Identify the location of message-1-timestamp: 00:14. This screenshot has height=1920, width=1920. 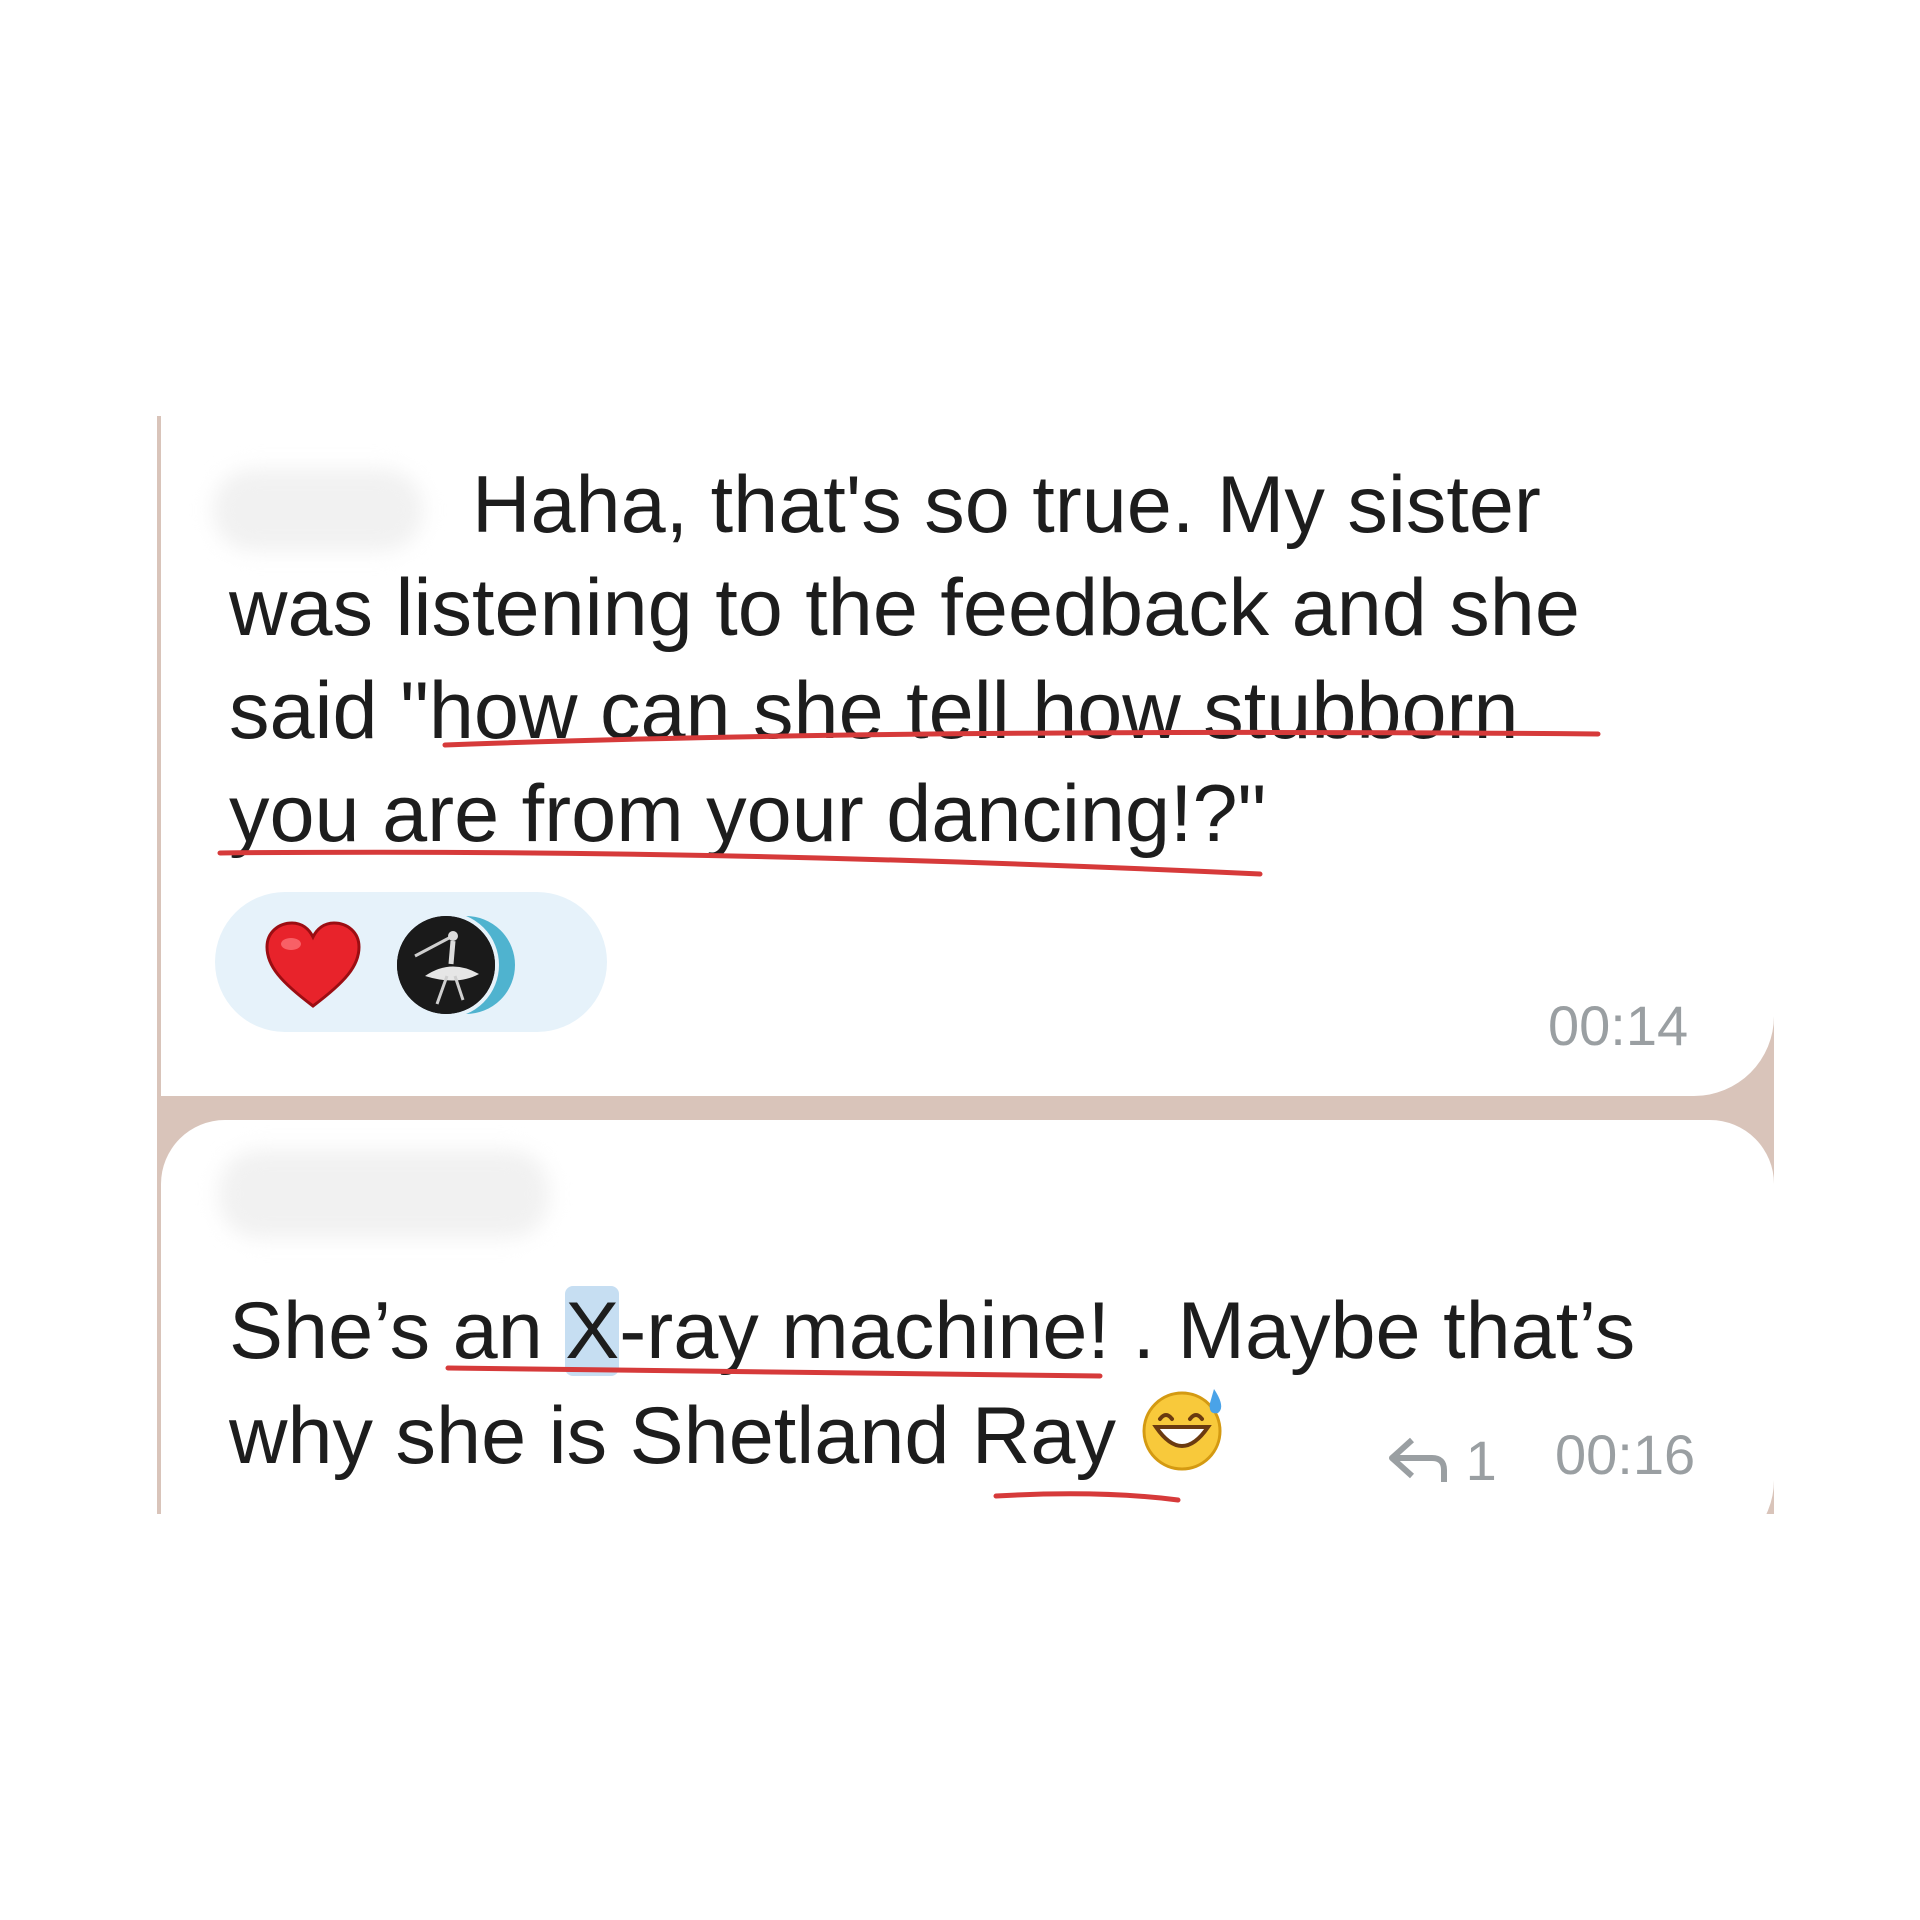
(1618, 1025).